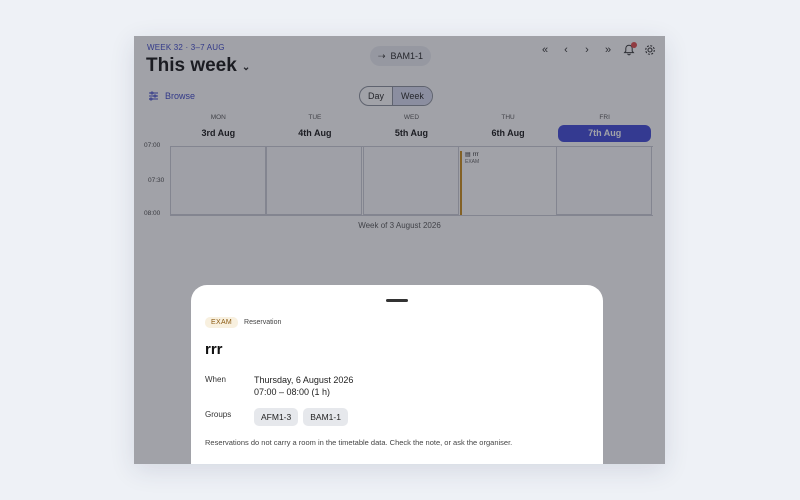 This screenshot has height=500, width=800. What do you see at coordinates (397, 300) in the screenshot?
I see `drag-handle` at bounding box center [397, 300].